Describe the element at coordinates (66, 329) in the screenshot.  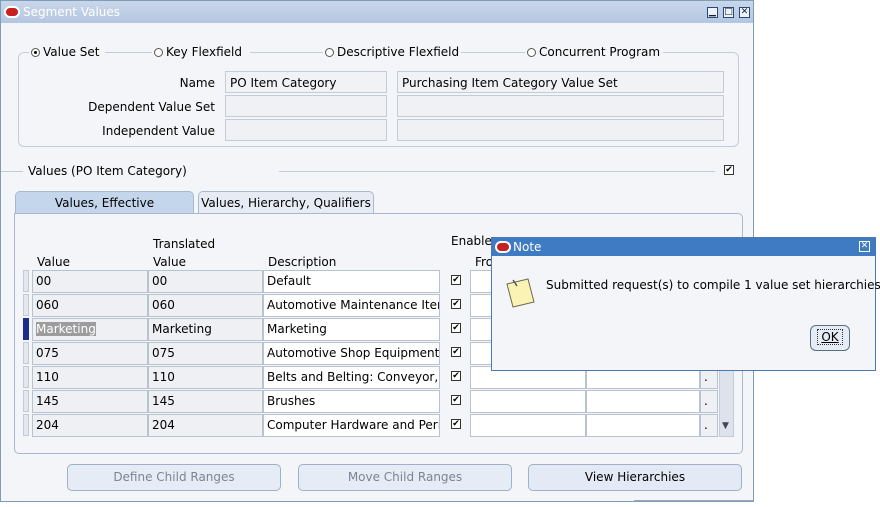
I see `selected-value-text: Marketing` at that location.